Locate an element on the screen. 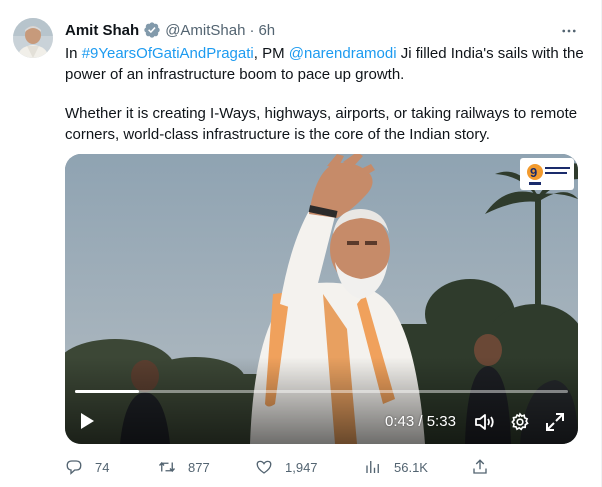 The height and width of the screenshot is (487, 602). views-button: 56.1K is located at coordinates (396, 467).